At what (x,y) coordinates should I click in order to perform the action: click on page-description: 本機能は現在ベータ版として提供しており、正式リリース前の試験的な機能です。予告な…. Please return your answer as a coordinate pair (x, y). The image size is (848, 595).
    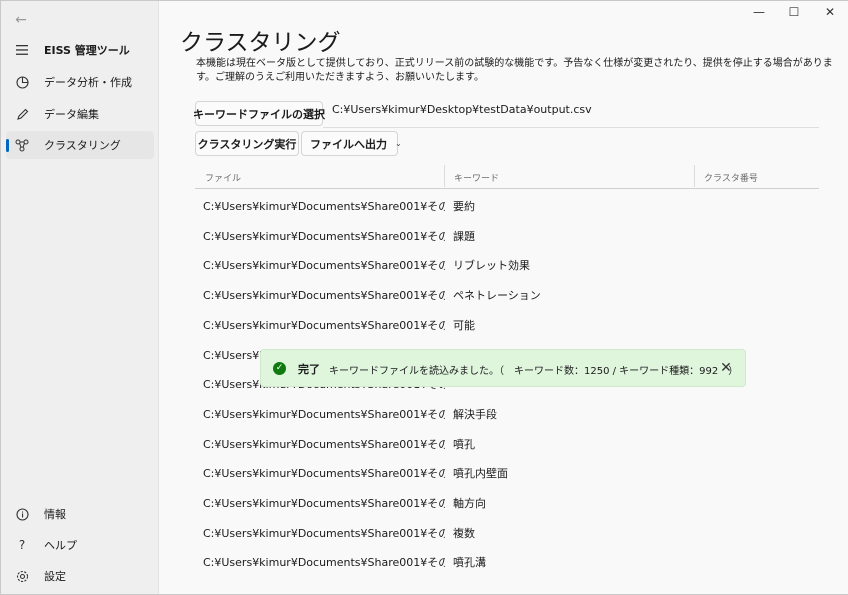
    Looking at the image, I should click on (514, 70).